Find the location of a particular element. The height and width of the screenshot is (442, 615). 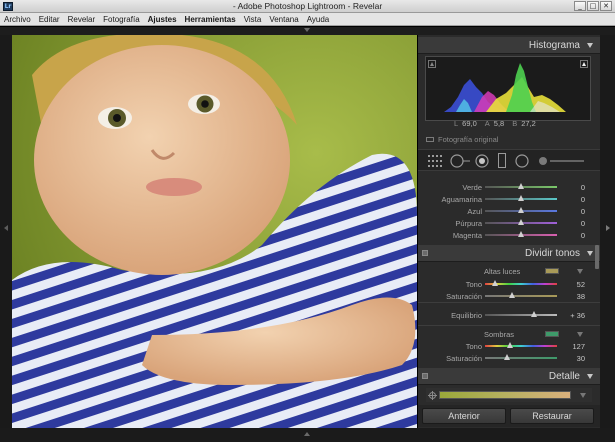

slider-label: Púrpura is located at coordinates (468, 223).